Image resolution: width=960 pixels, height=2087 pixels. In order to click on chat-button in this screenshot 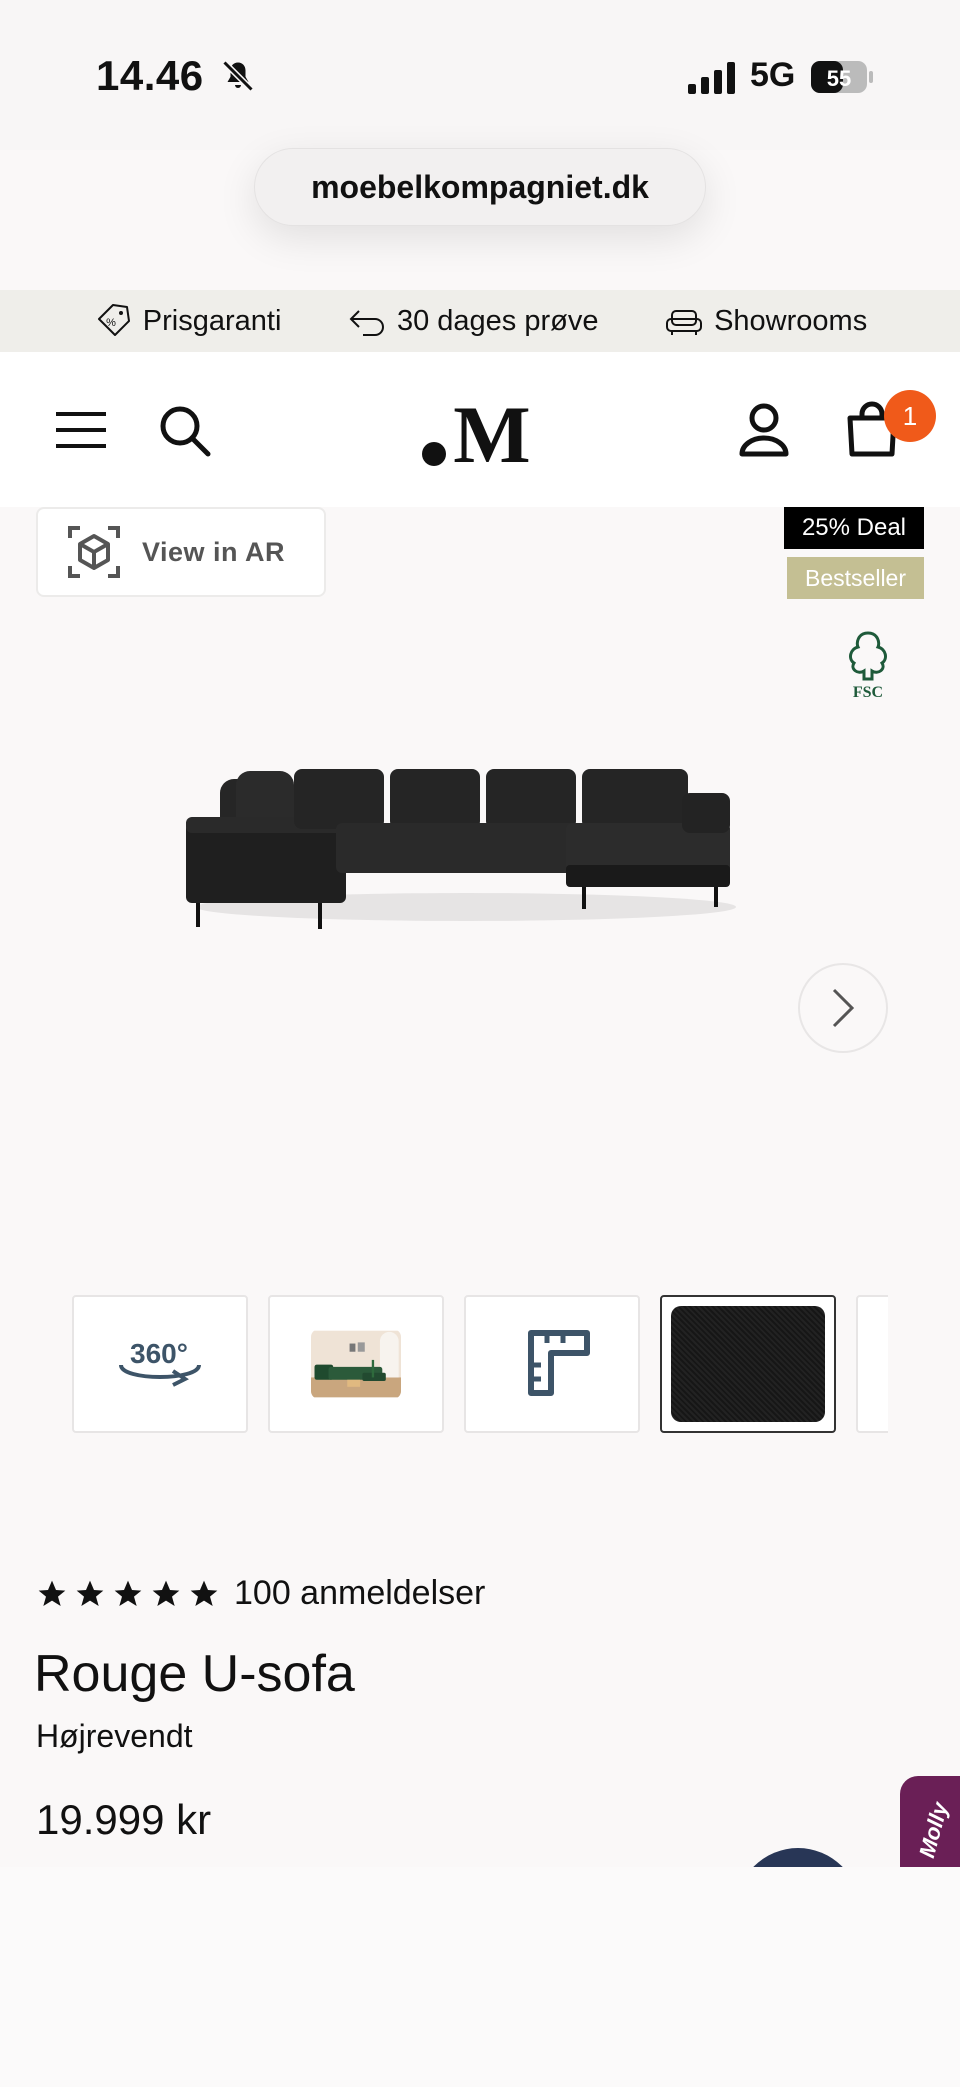, I will do `click(798, 1857)`.